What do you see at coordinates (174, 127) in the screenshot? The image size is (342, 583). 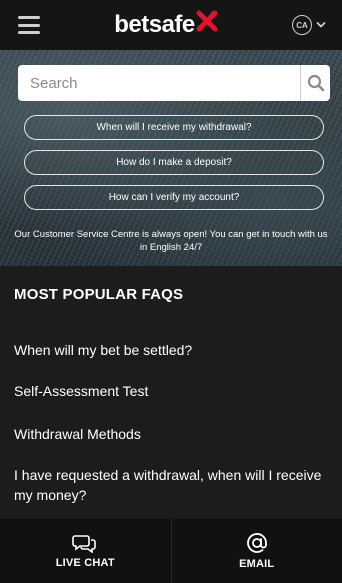 I see `quick-link-withdrawal: When will I receive my withdrawal?` at bounding box center [174, 127].